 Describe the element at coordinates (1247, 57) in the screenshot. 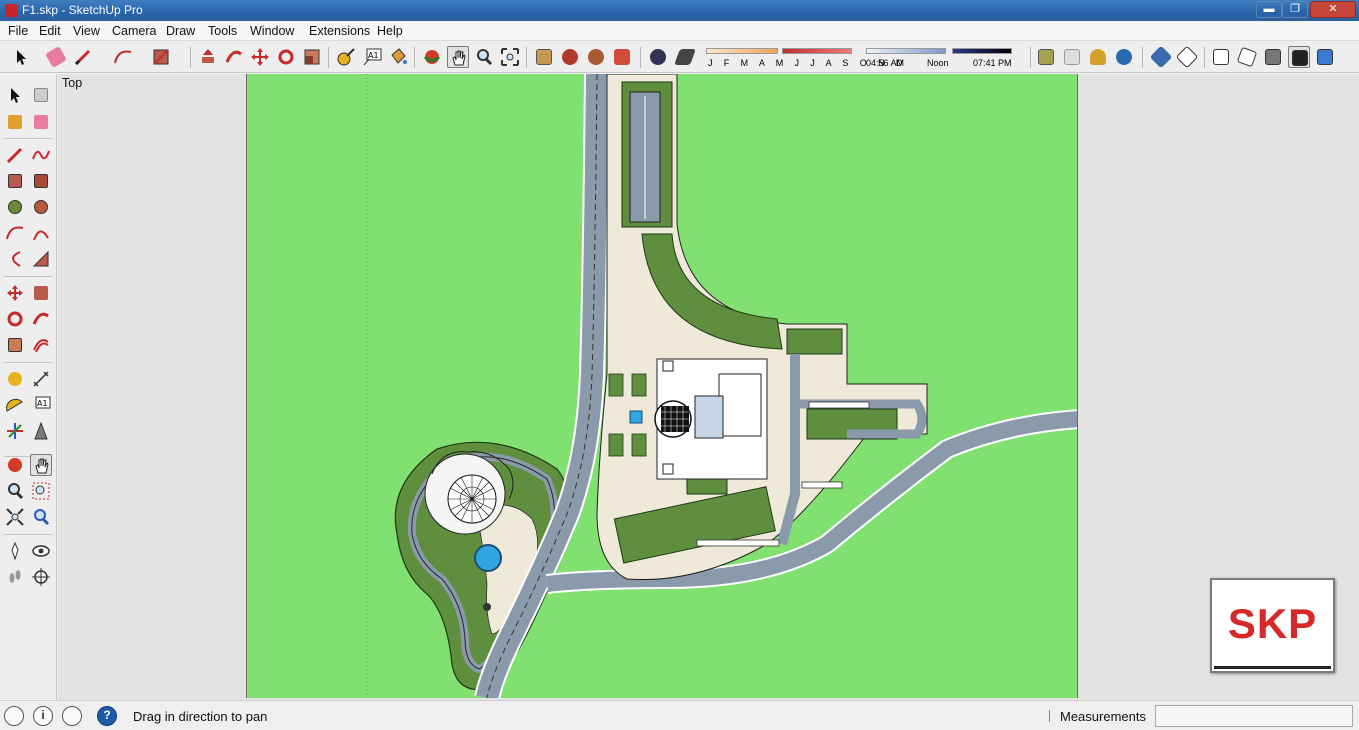

I see `wireframe-style-button` at that location.